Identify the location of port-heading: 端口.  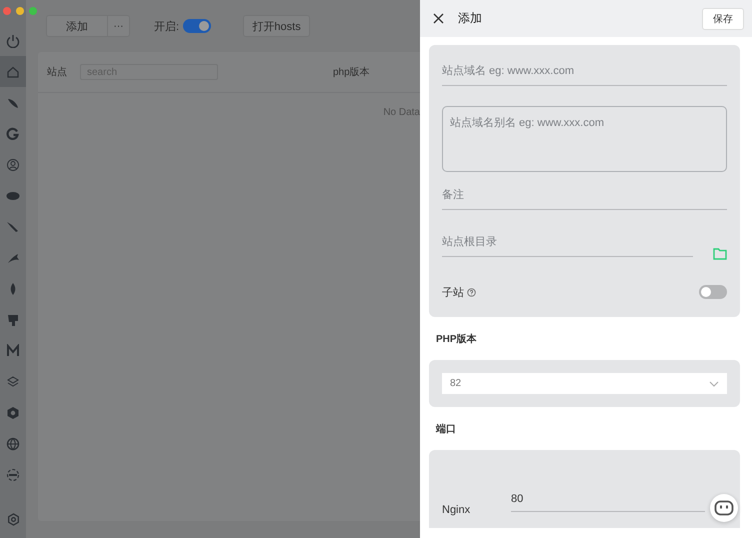
(445, 429).